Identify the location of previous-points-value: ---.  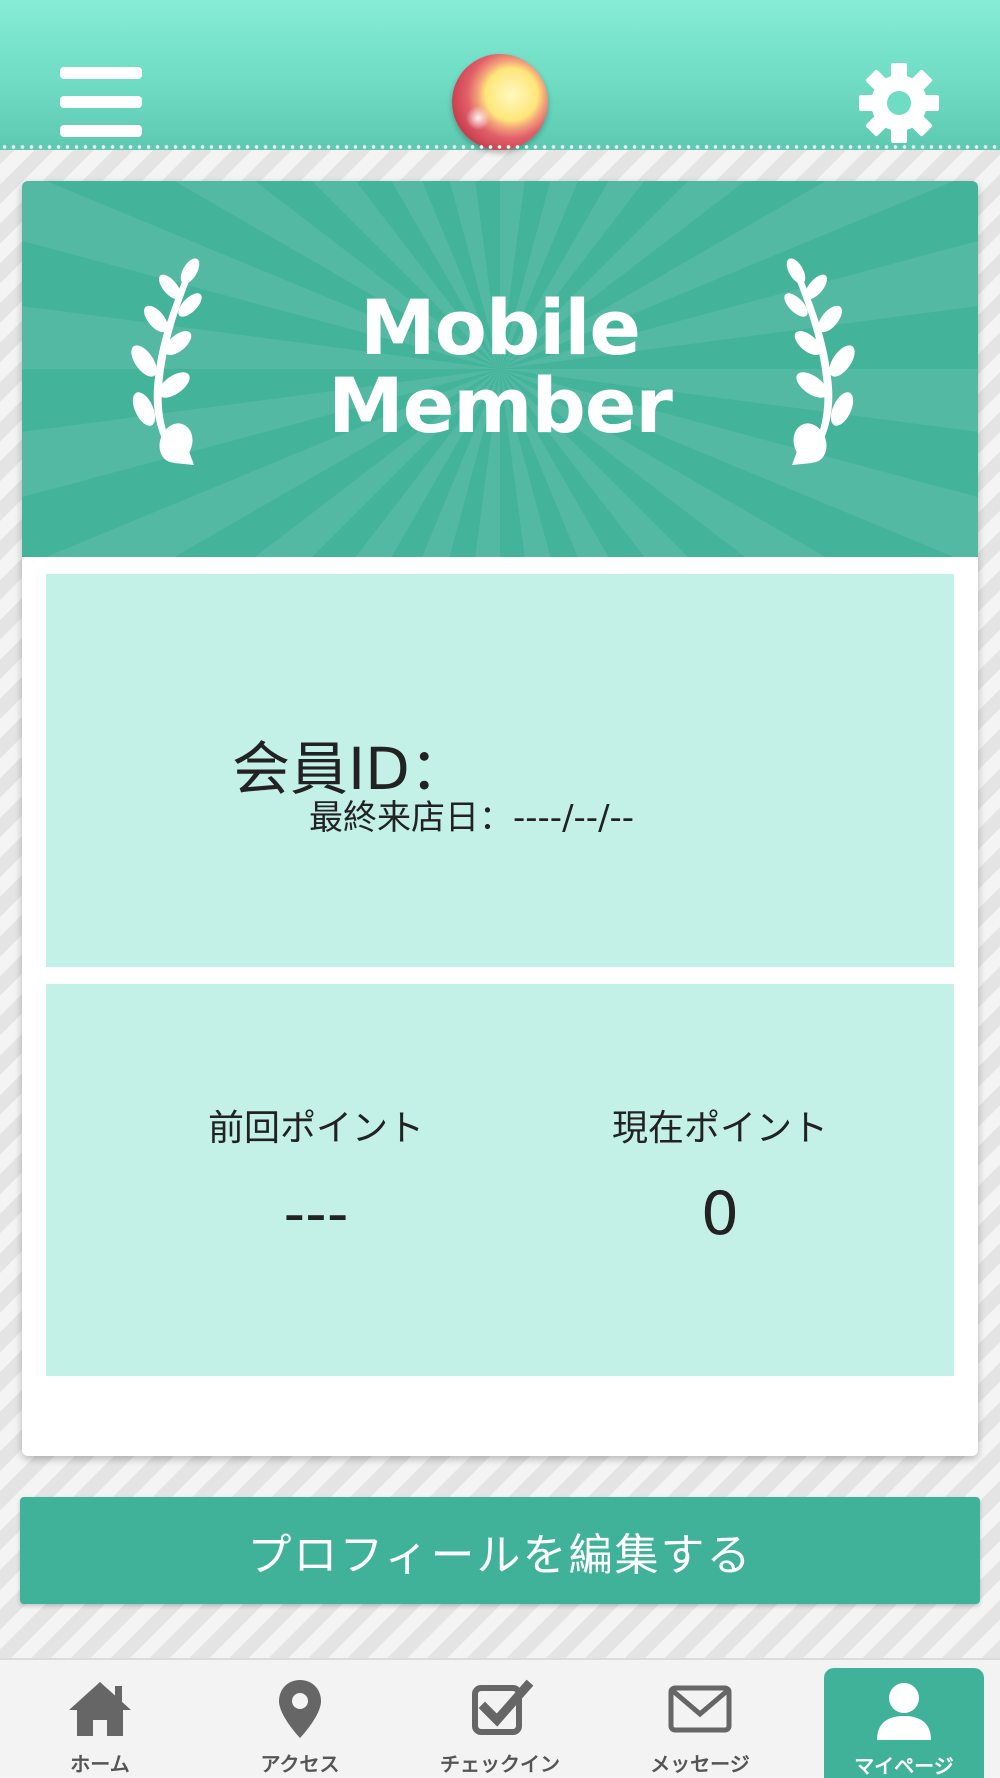
(316, 1214).